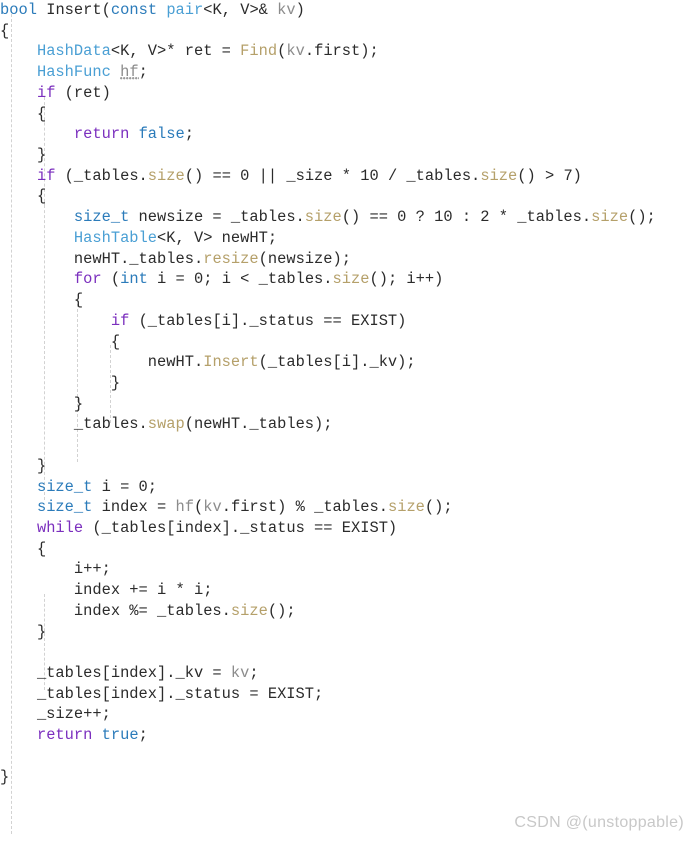  I want to click on code-token: i = 0;, so click(125, 486).